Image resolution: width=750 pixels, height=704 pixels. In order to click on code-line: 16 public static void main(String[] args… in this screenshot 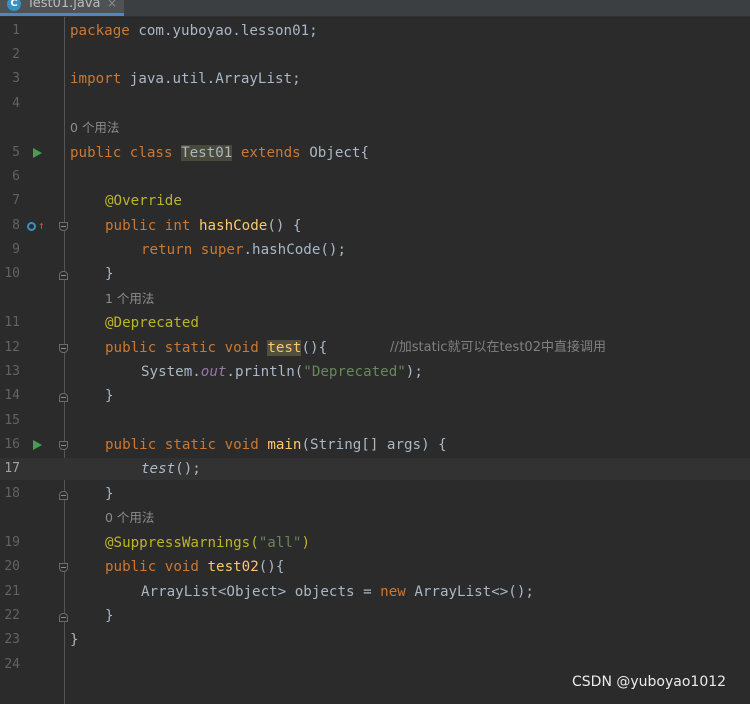, I will do `click(375, 445)`.